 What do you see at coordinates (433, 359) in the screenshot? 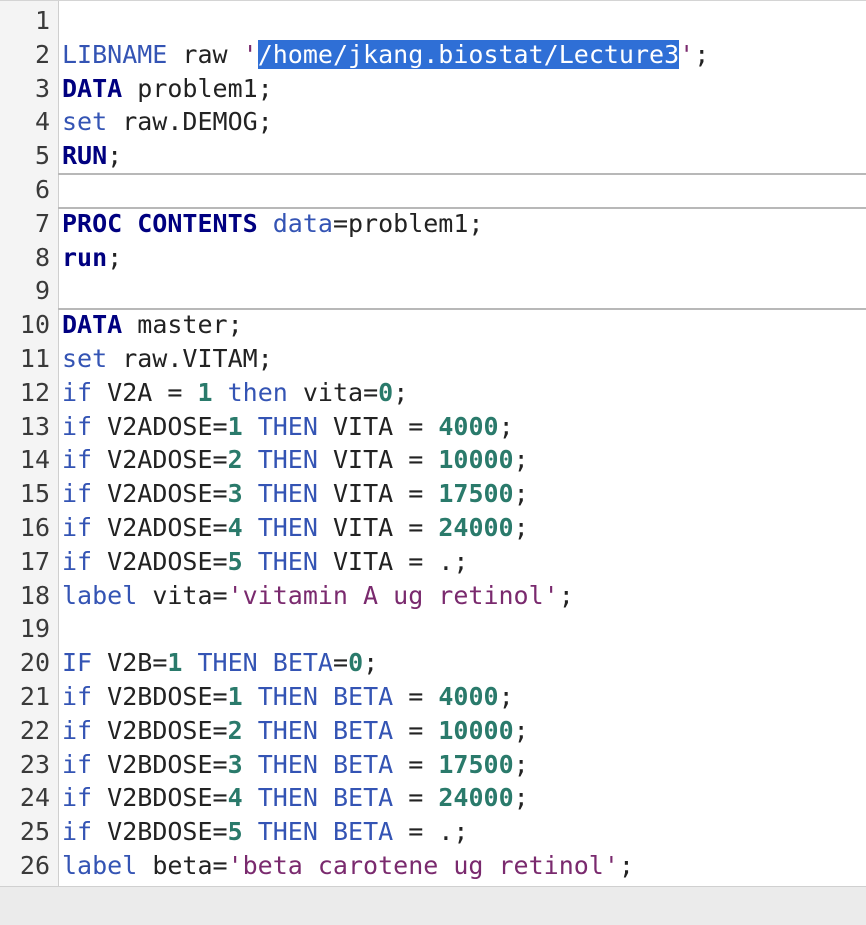
I see `code-line: 11 set raw.VITAM;` at bounding box center [433, 359].